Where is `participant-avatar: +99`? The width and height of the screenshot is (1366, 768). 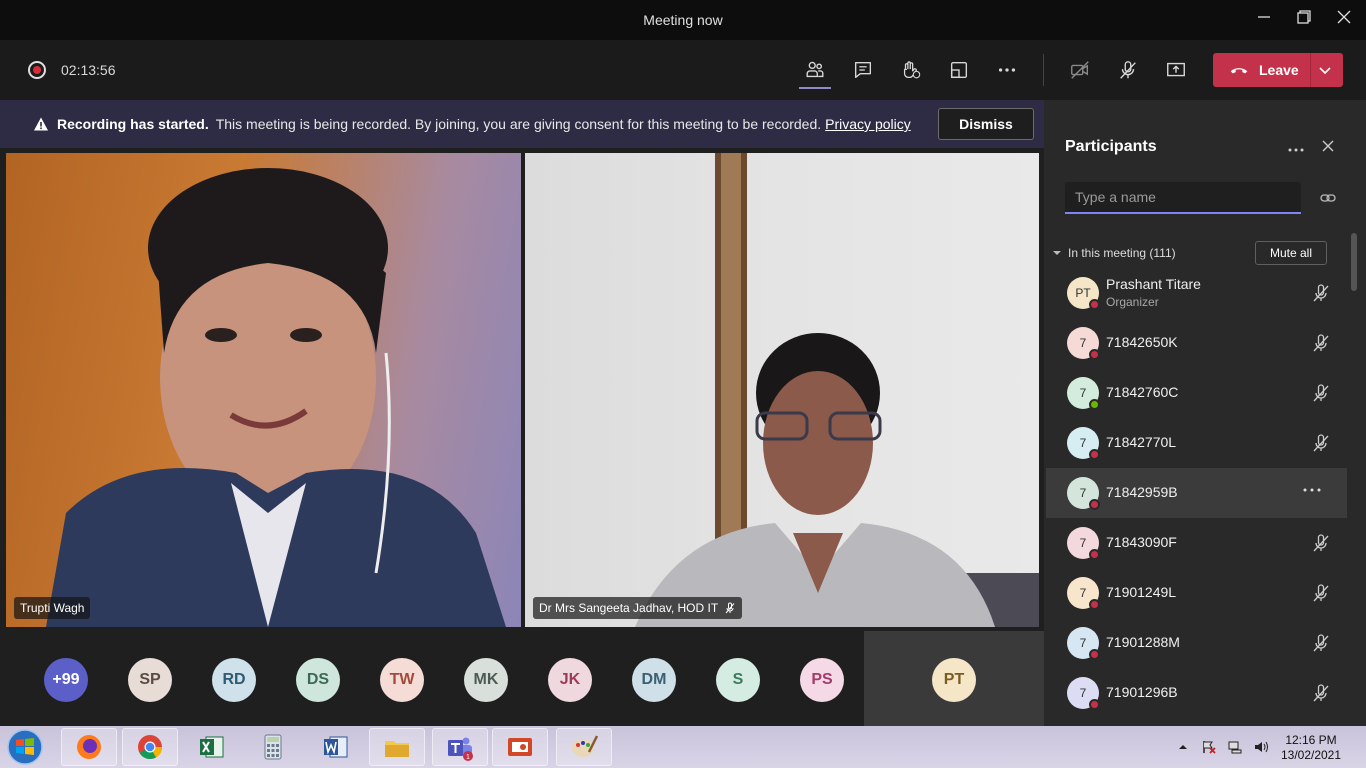 participant-avatar: +99 is located at coordinates (66, 680).